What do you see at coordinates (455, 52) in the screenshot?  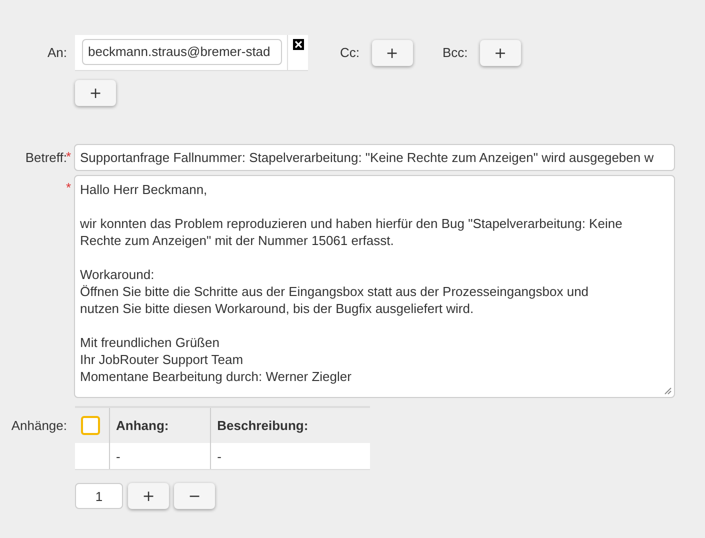 I see `bcc-label: Bcc:` at bounding box center [455, 52].